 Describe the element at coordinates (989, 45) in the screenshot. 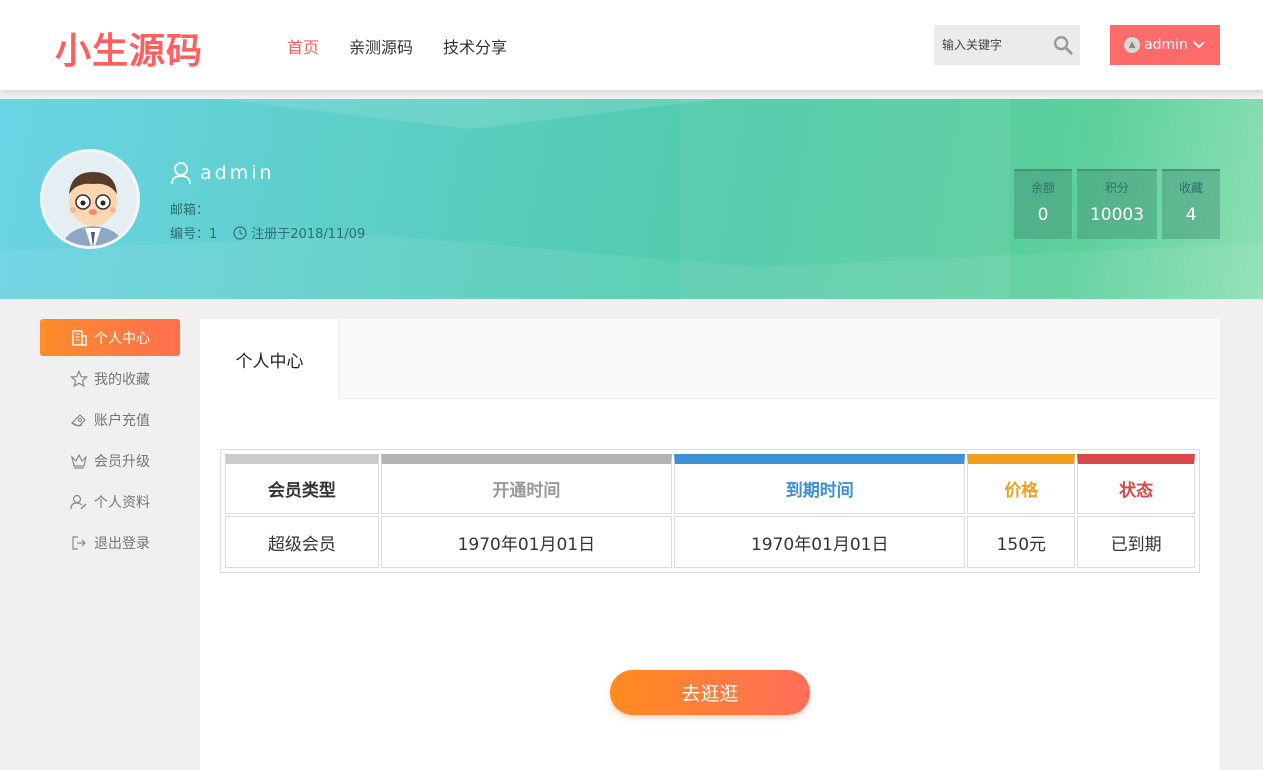

I see `search-input` at that location.